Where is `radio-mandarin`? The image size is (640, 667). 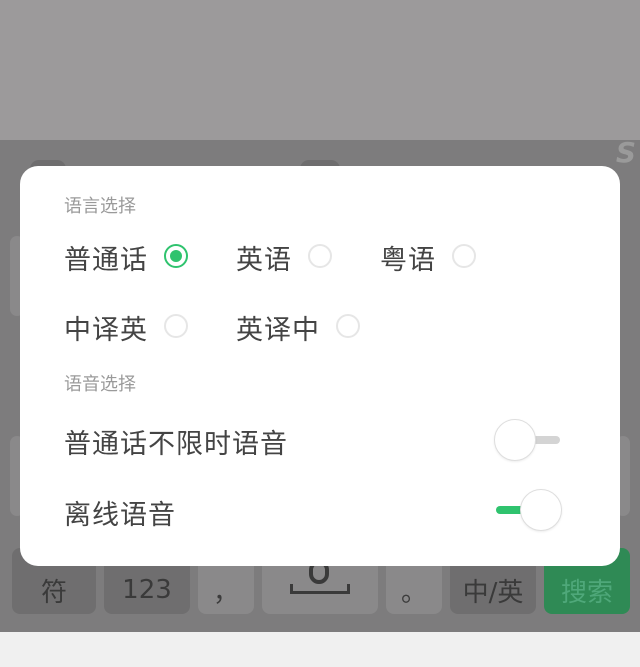 radio-mandarin is located at coordinates (176, 256).